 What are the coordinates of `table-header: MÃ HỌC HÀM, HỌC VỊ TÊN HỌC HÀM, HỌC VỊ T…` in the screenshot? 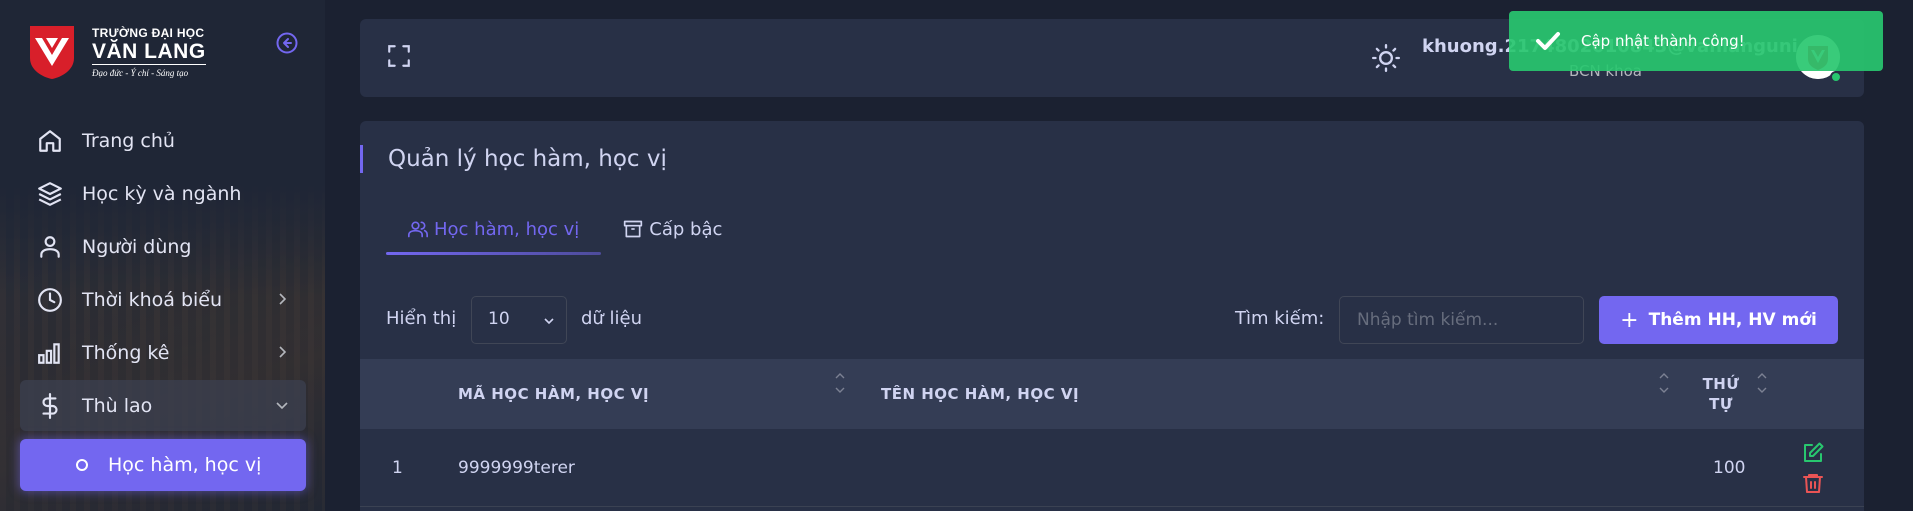 It's located at (1112, 394).